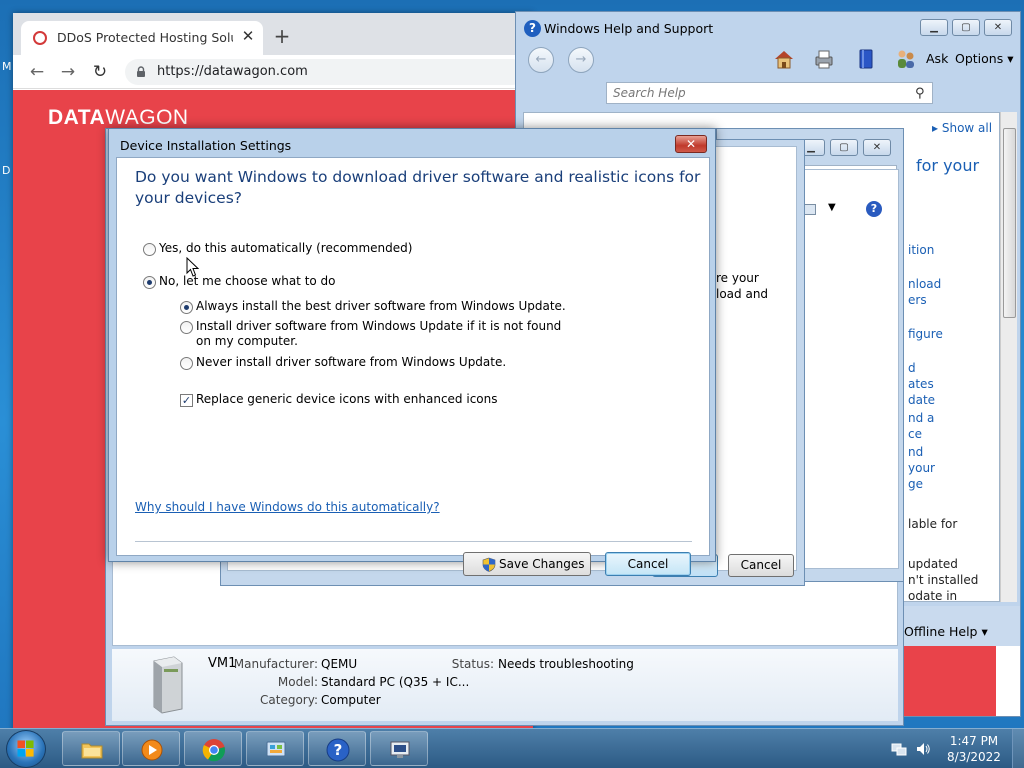 This screenshot has height=768, width=1024. I want to click on help-search-input: Search Help ⚲, so click(769, 93).